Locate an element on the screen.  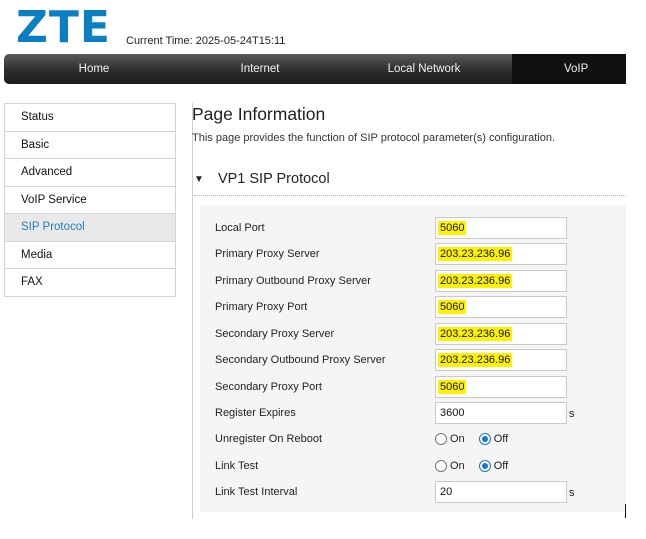
sidebar-item-media: Media is located at coordinates (90, 255).